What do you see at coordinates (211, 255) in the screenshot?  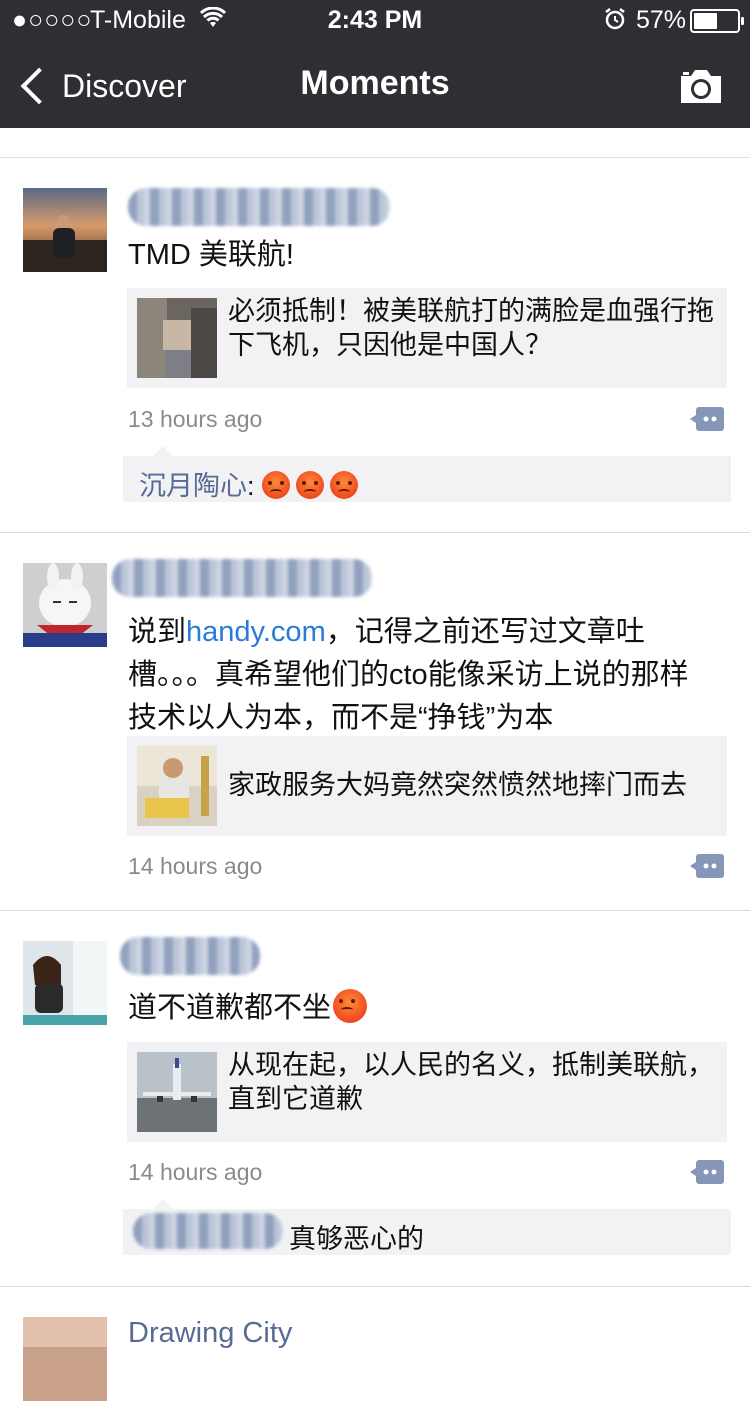 I see `post-text: TMD 美联航!` at bounding box center [211, 255].